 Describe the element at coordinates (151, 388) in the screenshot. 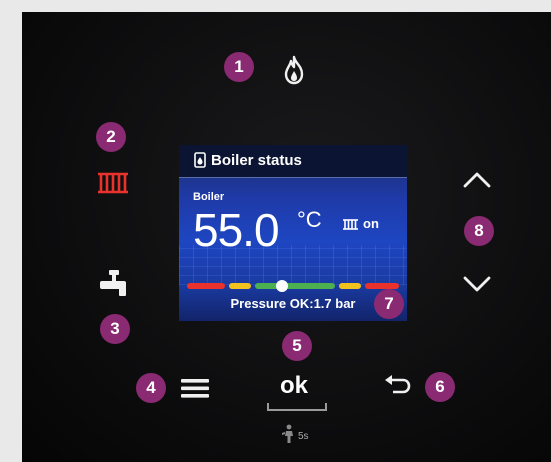

I see `callout-badge-4: 4` at that location.